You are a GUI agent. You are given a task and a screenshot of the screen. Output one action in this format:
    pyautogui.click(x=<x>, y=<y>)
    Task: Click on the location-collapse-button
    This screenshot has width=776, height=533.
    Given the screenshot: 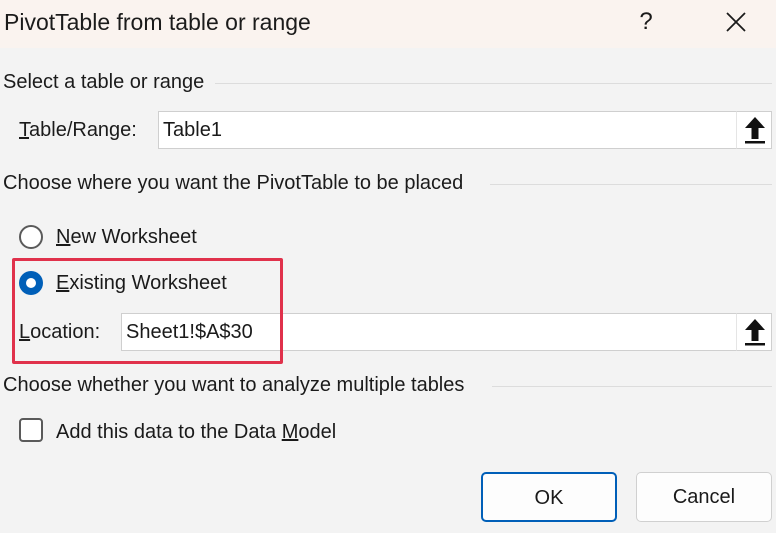 What is the action you would take?
    pyautogui.click(x=754, y=332)
    